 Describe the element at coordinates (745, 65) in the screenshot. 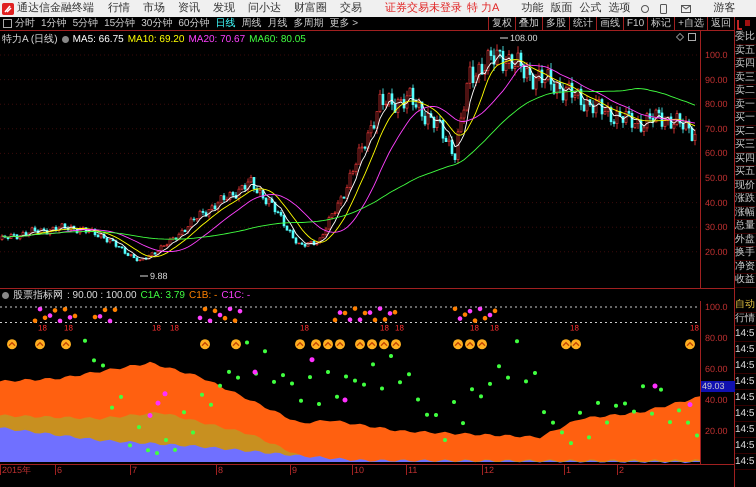

I see `quote-label: 卖四` at that location.